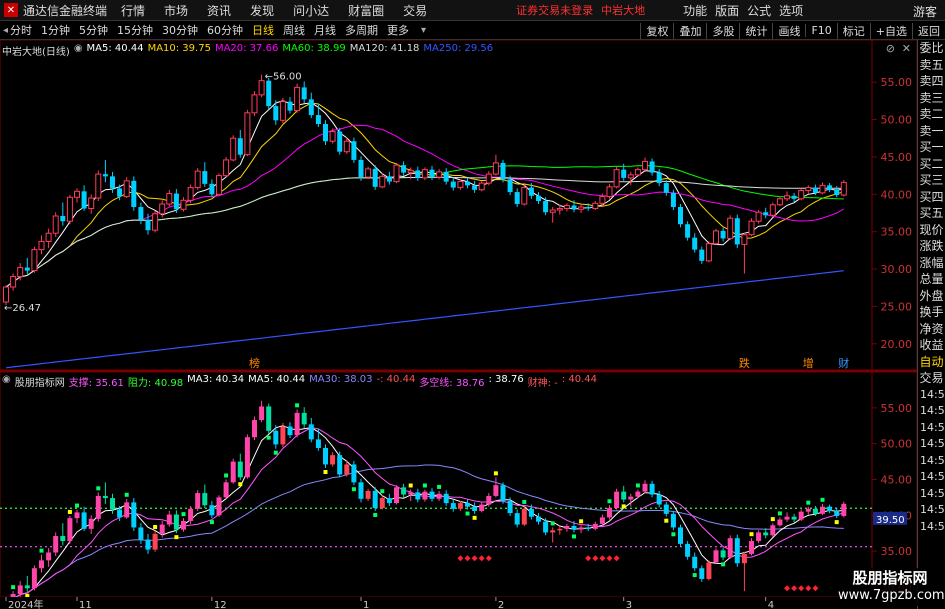 The width and height of the screenshot is (945, 609). Describe the element at coordinates (263, 30) in the screenshot. I see `period-daily: 日线` at that location.